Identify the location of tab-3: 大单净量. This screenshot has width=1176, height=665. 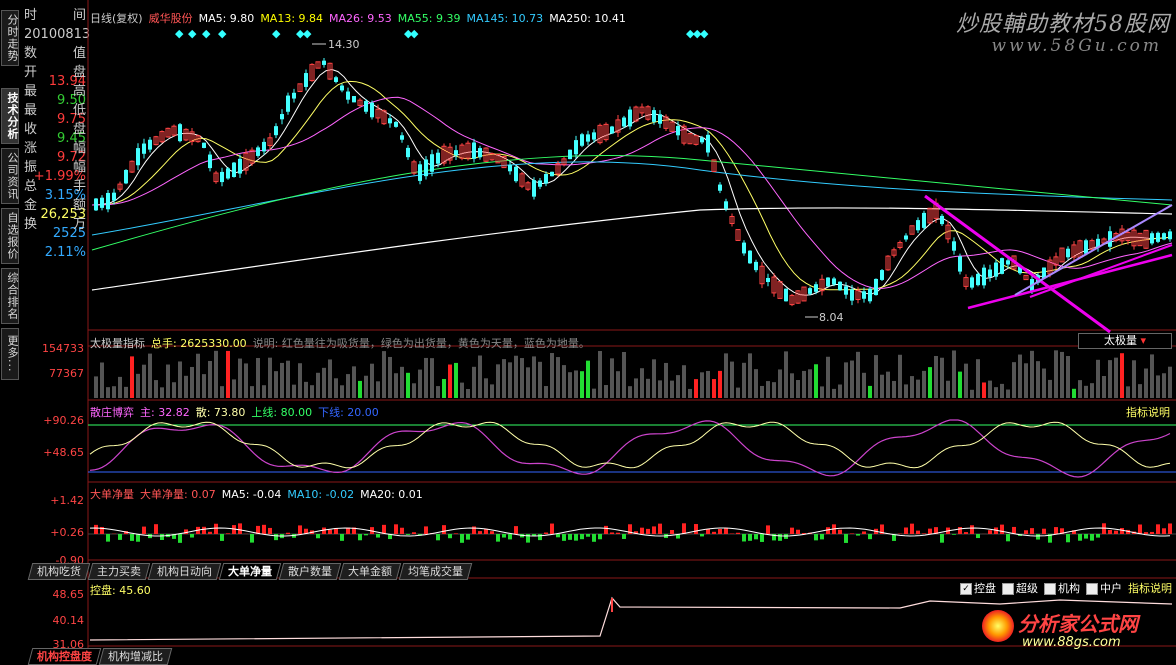
(250, 571).